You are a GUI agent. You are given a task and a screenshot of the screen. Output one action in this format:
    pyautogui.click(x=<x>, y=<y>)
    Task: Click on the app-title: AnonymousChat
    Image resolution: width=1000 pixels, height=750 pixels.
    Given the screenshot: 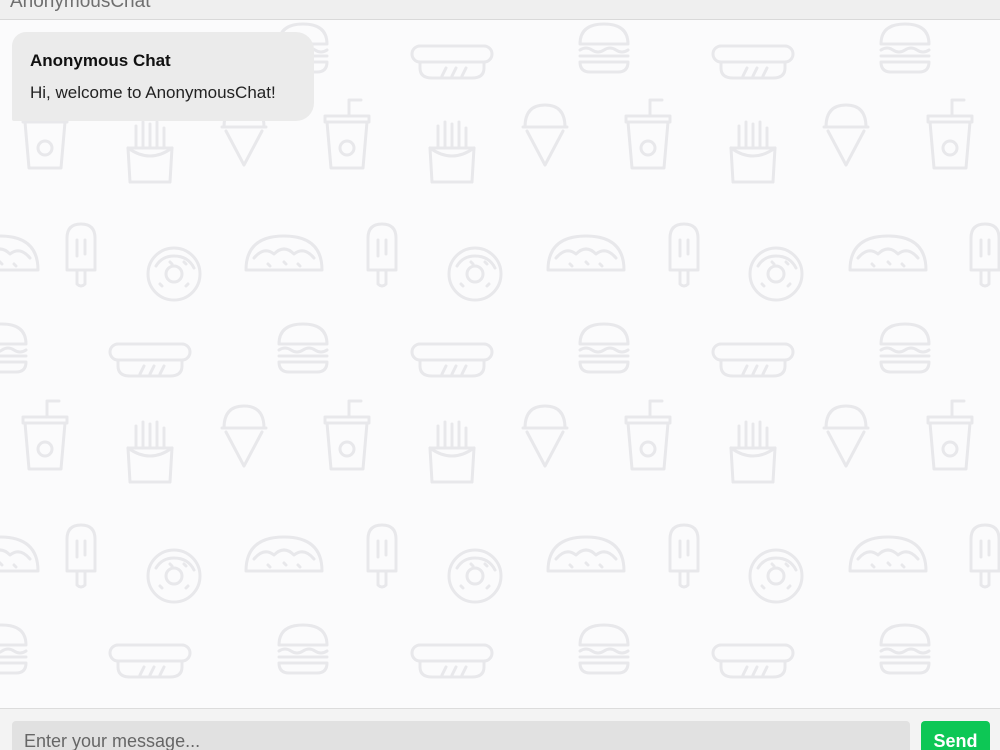 What is the action you would take?
    pyautogui.click(x=80, y=6)
    